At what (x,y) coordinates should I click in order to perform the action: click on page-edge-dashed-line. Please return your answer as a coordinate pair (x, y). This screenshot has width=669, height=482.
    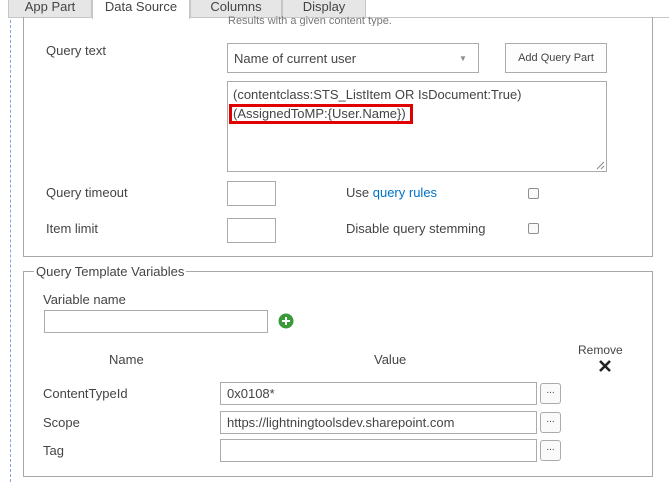
    Looking at the image, I should click on (10, 241).